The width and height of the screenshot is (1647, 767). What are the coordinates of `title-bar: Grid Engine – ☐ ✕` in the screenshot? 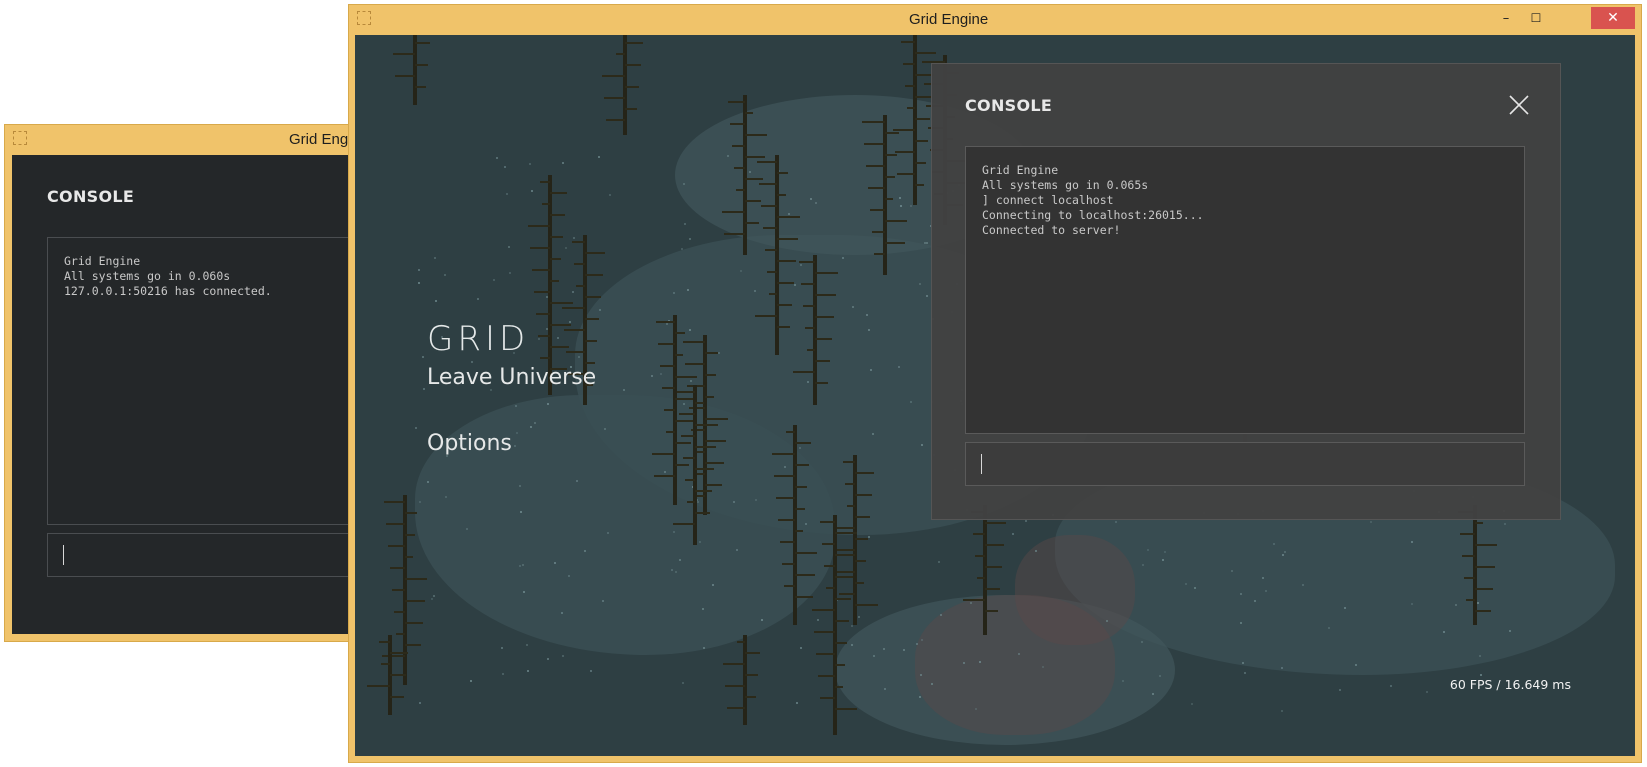 It's located at (995, 19).